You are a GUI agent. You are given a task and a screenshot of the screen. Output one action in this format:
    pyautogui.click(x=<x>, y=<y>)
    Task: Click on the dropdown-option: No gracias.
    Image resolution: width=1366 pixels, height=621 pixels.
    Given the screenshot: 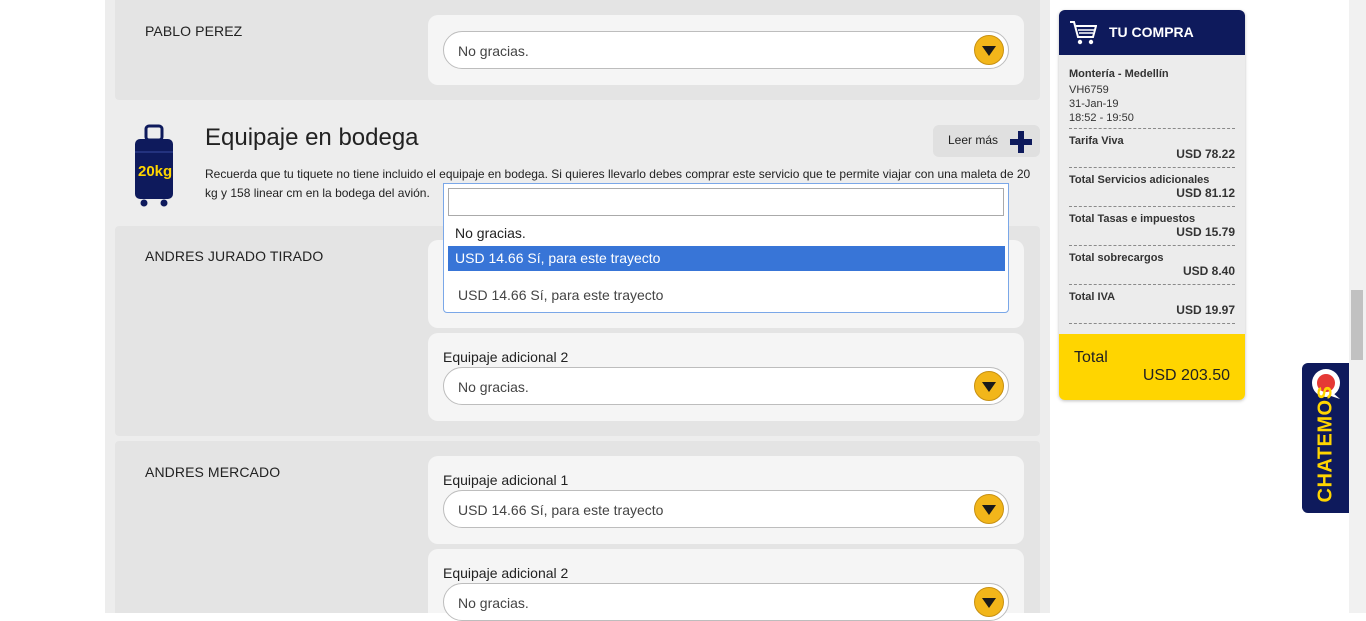 What is the action you would take?
    pyautogui.click(x=490, y=233)
    